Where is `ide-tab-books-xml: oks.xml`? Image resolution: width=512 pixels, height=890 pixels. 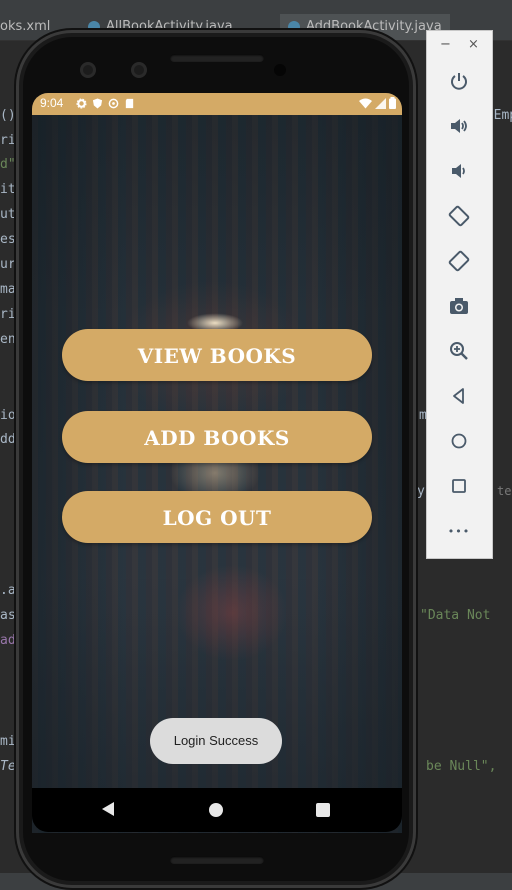
ide-tab-books-xml: oks.xml is located at coordinates (25, 27).